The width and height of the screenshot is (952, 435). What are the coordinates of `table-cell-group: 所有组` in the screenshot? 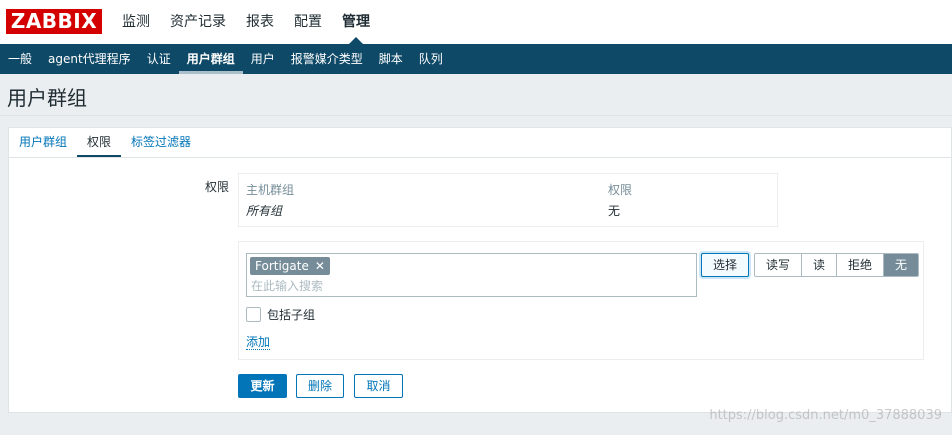 It's located at (264, 211).